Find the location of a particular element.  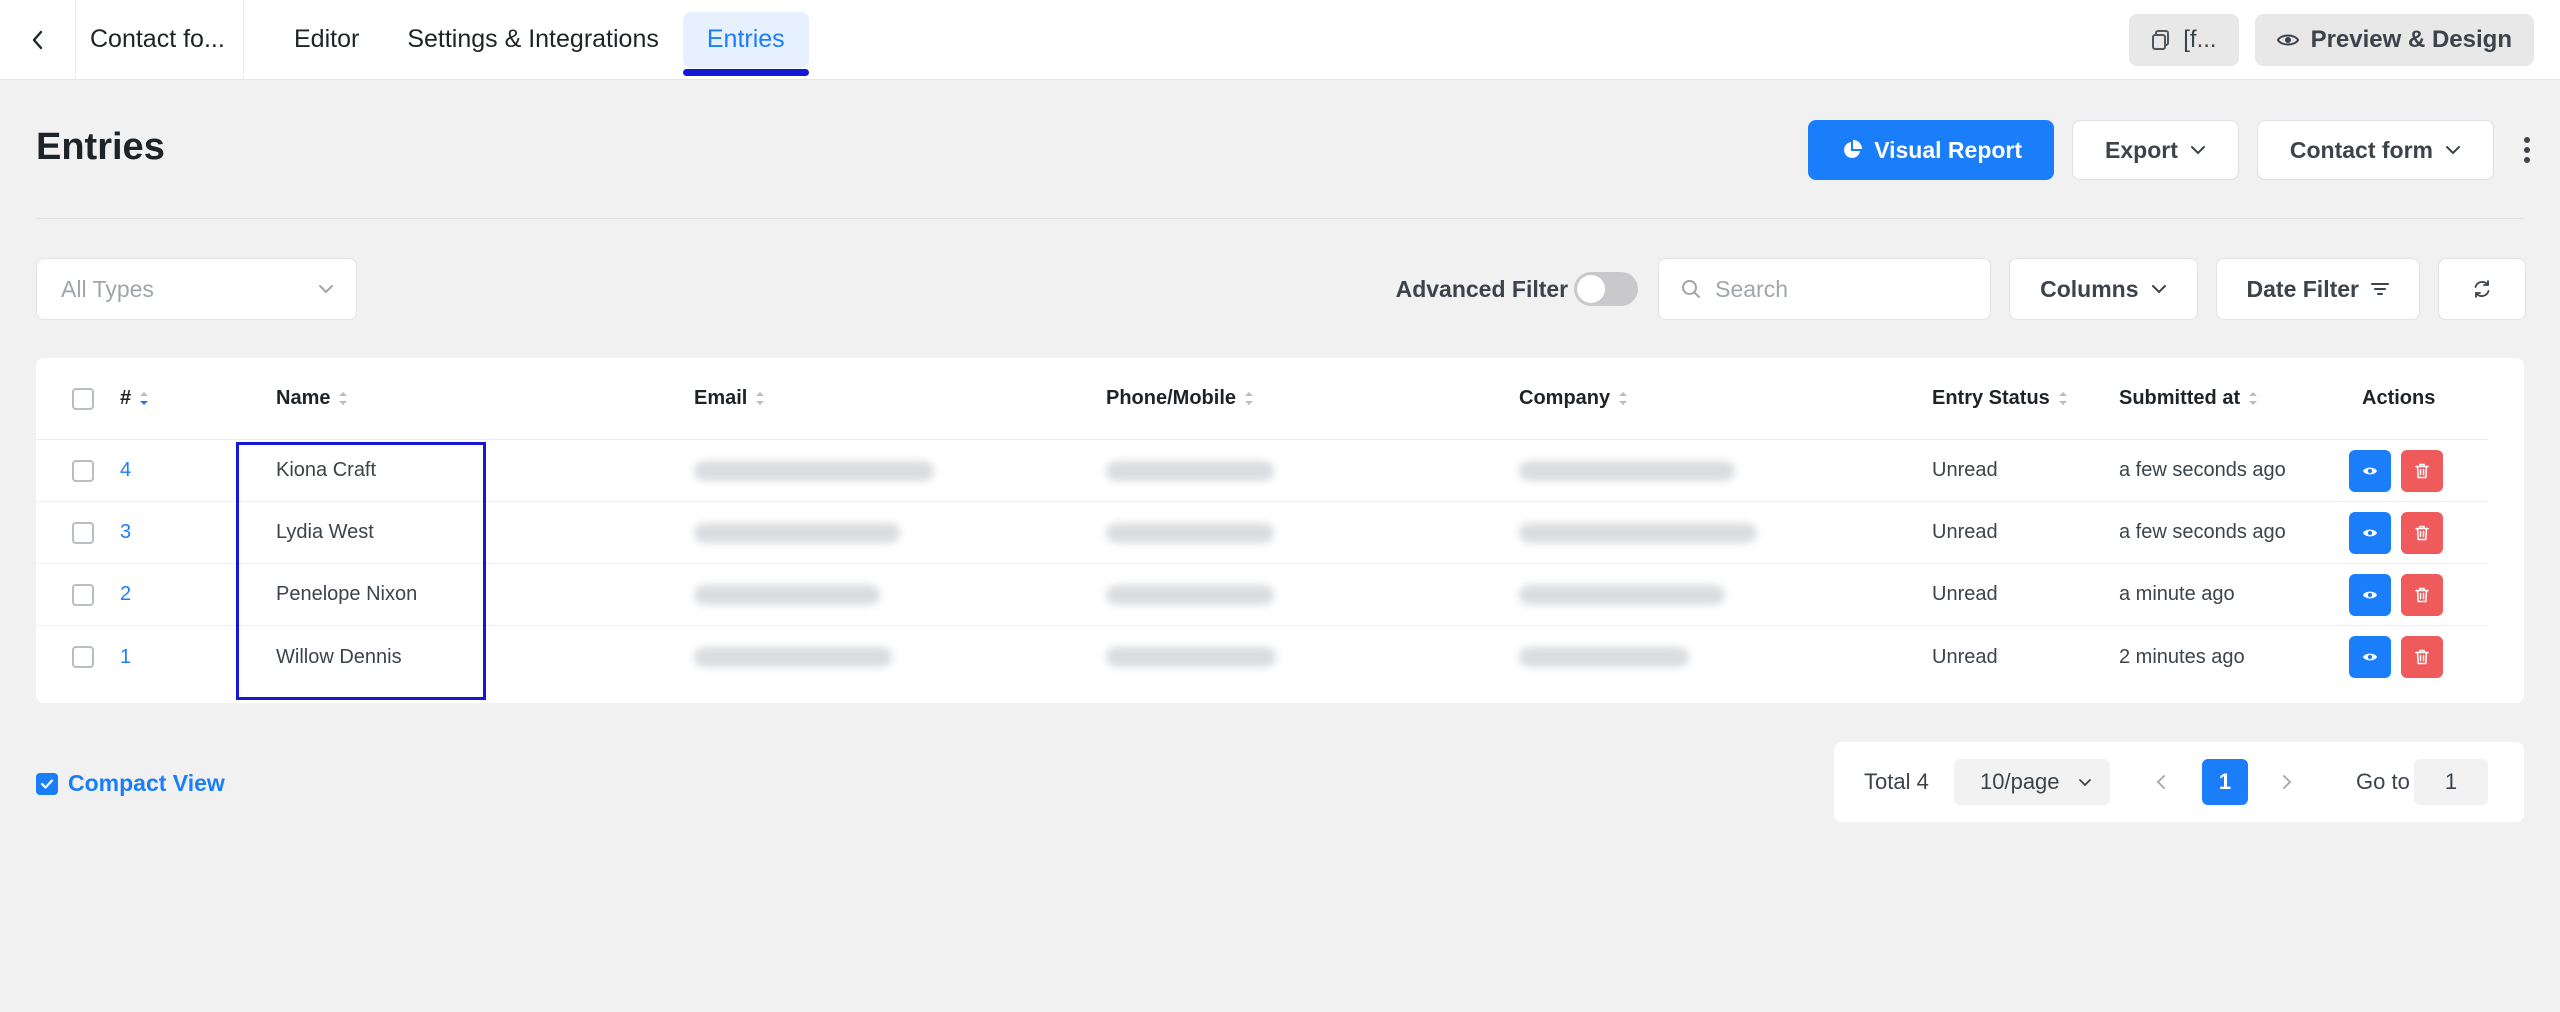

form-select-label: Contact form is located at coordinates (2361, 149).